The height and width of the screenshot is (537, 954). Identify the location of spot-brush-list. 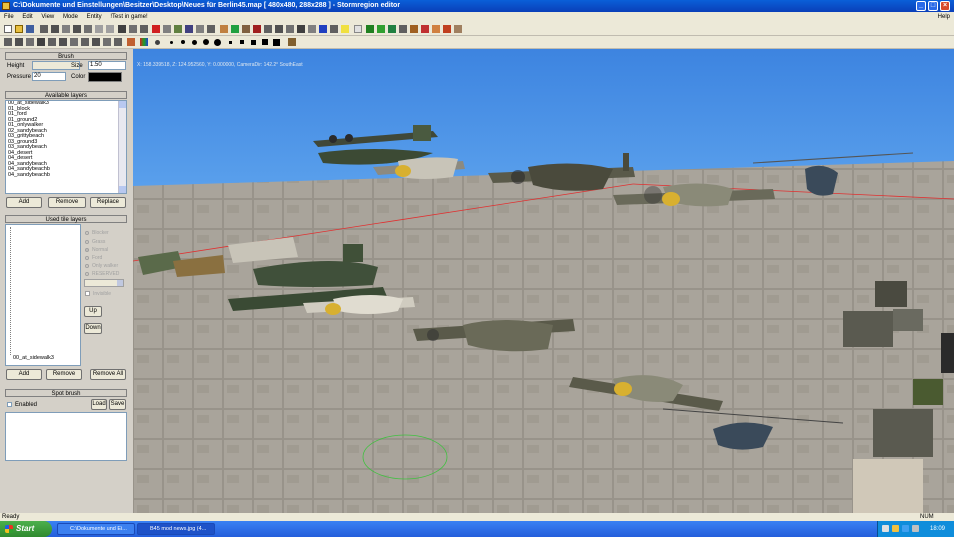
(66, 436).